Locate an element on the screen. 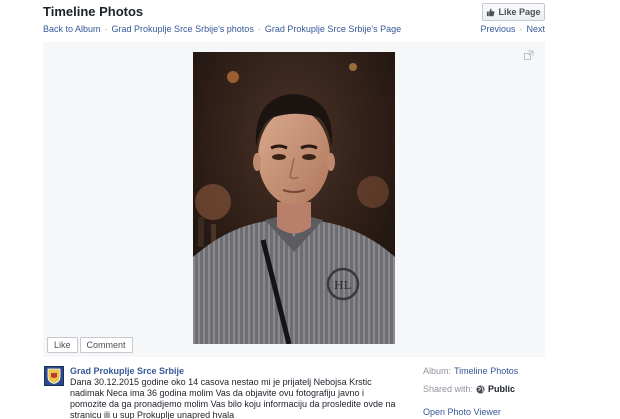 The image size is (620, 419). thumbs-up-icon is located at coordinates (491, 12).